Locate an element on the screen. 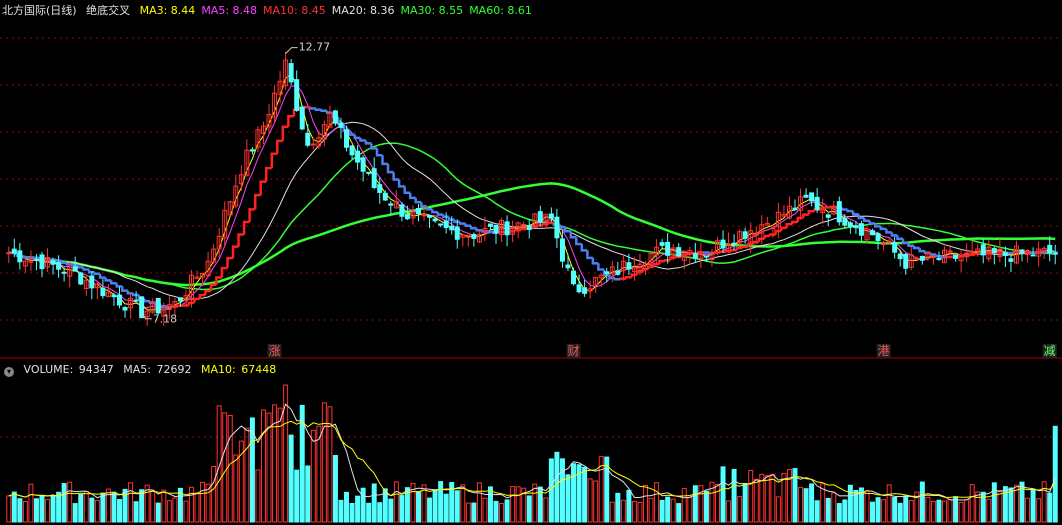 The image size is (1062, 525). event-marker-48: 涨 is located at coordinates (275, 350).